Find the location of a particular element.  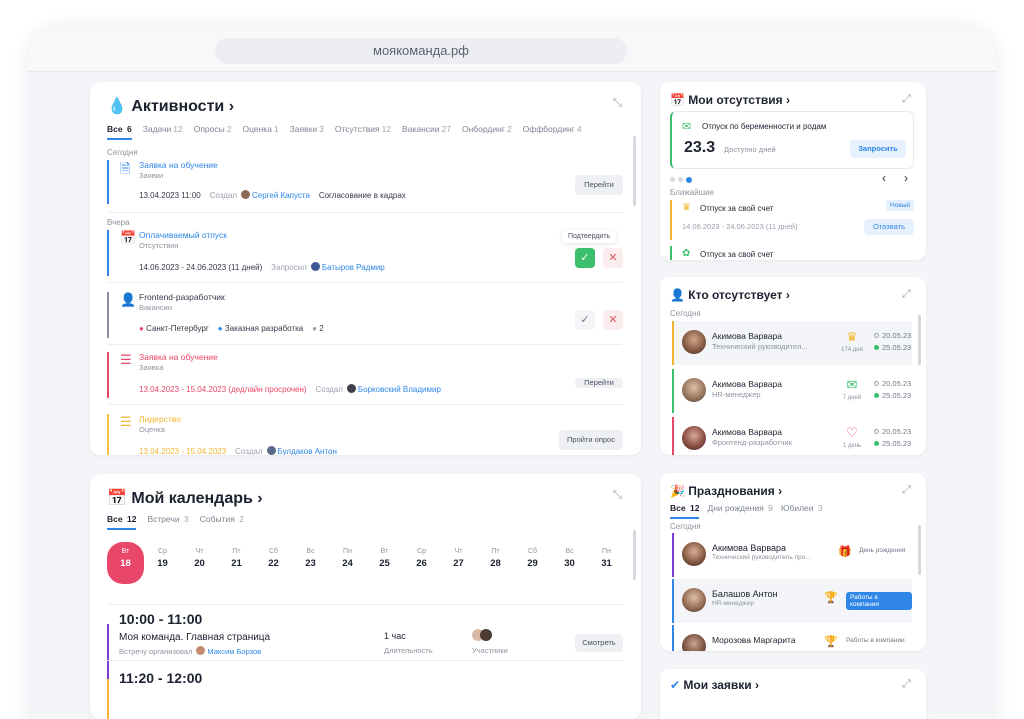

day-cell: Сб 29 is located at coordinates (532, 563).